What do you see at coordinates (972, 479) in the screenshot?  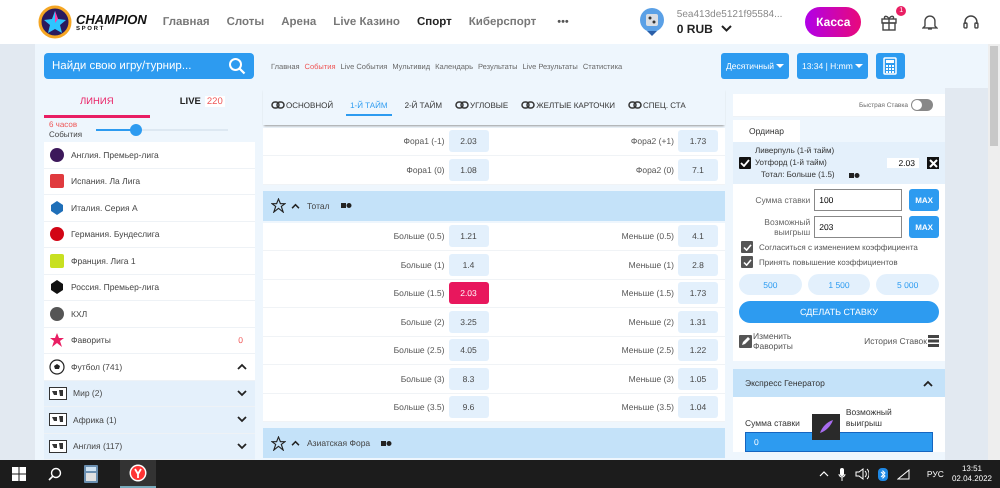 I see `clock-date: 02.04.2022` at bounding box center [972, 479].